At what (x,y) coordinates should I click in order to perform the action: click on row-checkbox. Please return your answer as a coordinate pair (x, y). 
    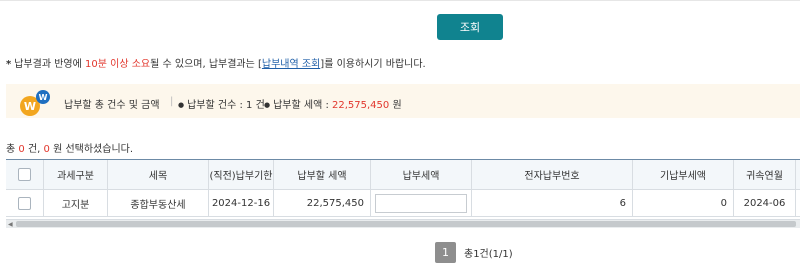
    Looking at the image, I should click on (24, 203).